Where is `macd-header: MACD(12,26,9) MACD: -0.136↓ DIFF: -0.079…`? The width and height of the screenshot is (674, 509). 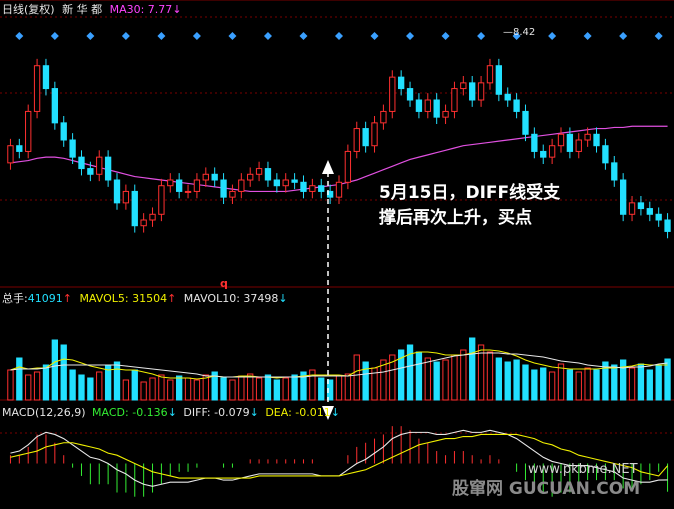 macd-header: MACD(12,26,9) MACD: -0.136↓ DIFF: -0.079… is located at coordinates (171, 412).